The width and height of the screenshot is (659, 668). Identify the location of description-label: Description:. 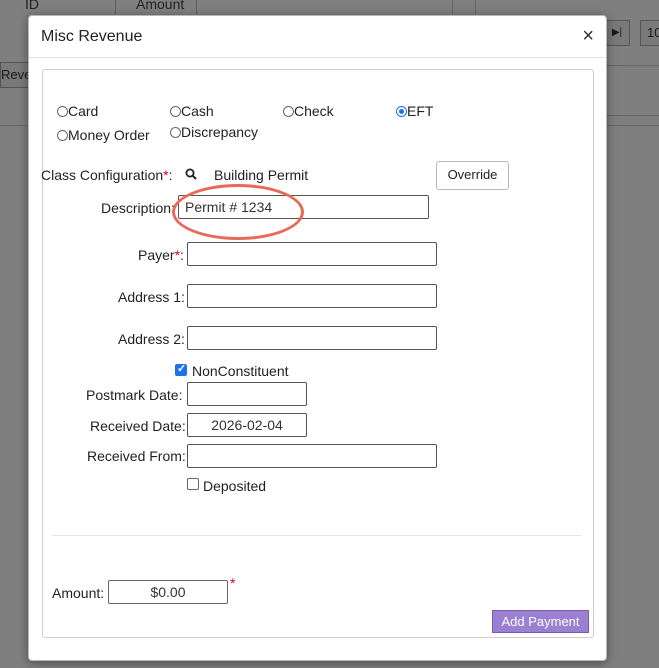
(138, 208).